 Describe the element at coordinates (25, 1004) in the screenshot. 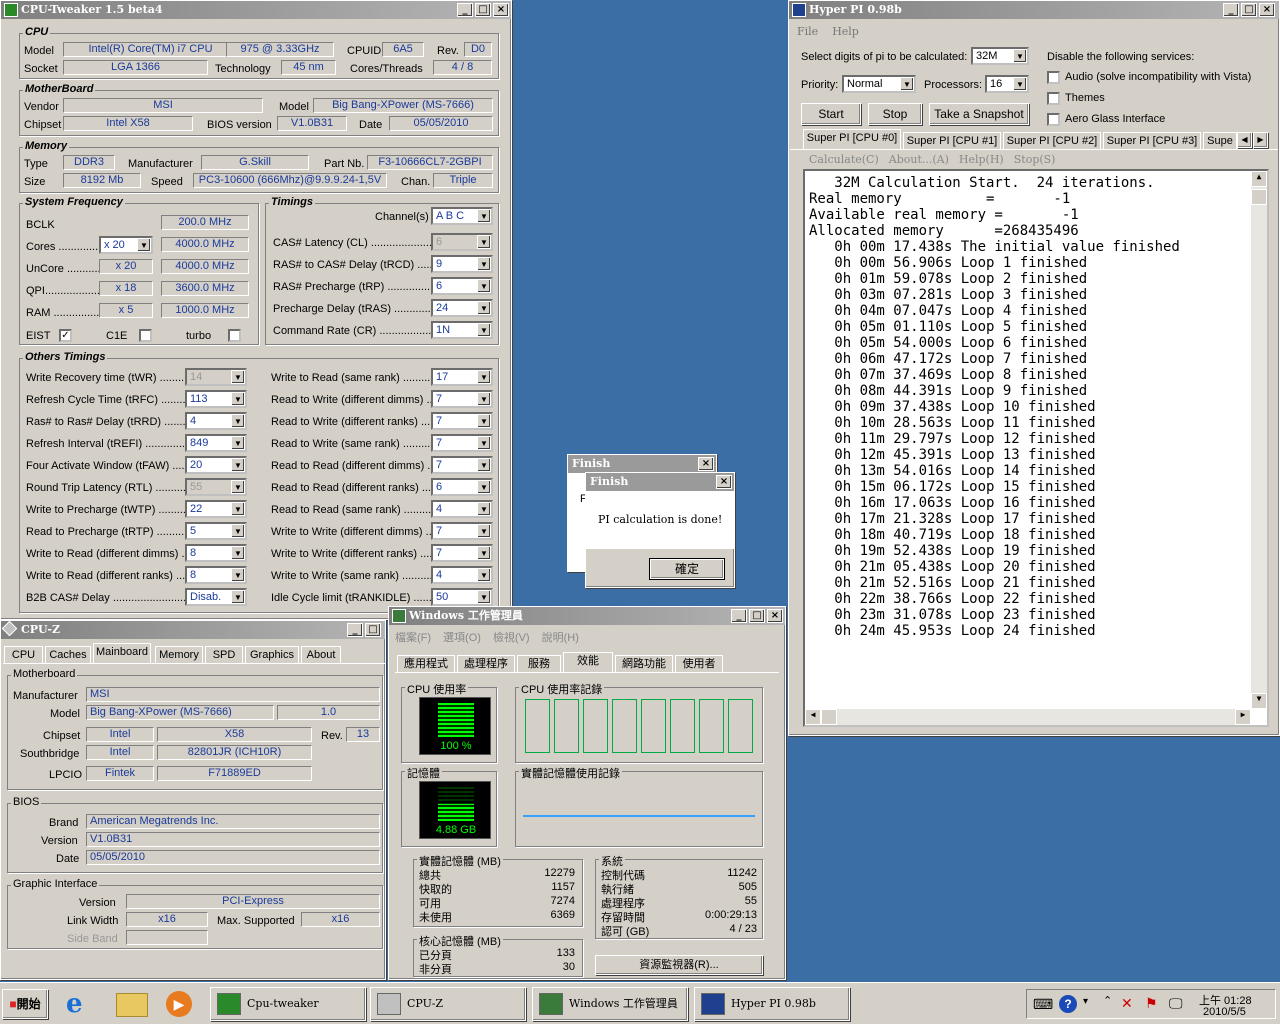

I see `start-button: ■開始` at that location.